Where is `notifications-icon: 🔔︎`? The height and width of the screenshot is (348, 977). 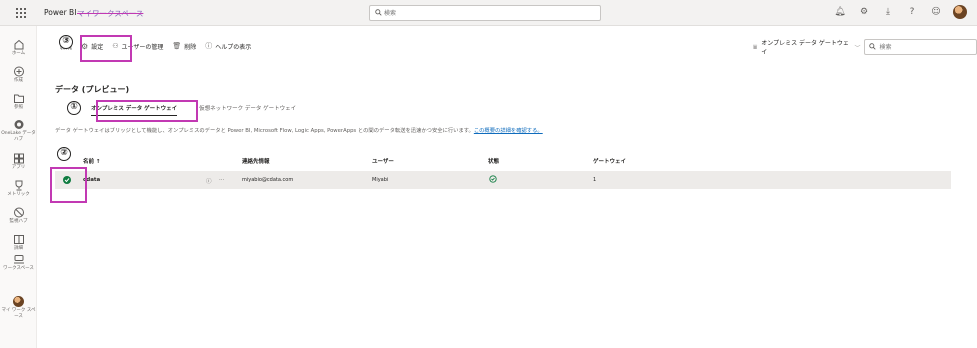
notifications-icon: 🔔︎ is located at coordinates (840, 12).